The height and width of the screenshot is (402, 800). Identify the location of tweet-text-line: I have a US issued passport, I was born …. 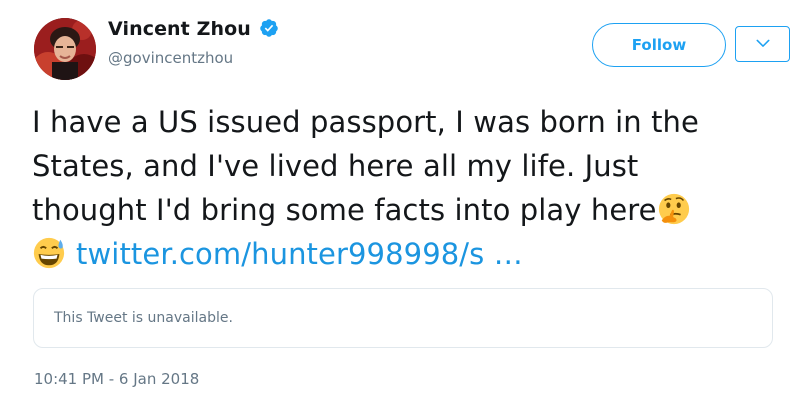
(365, 122).